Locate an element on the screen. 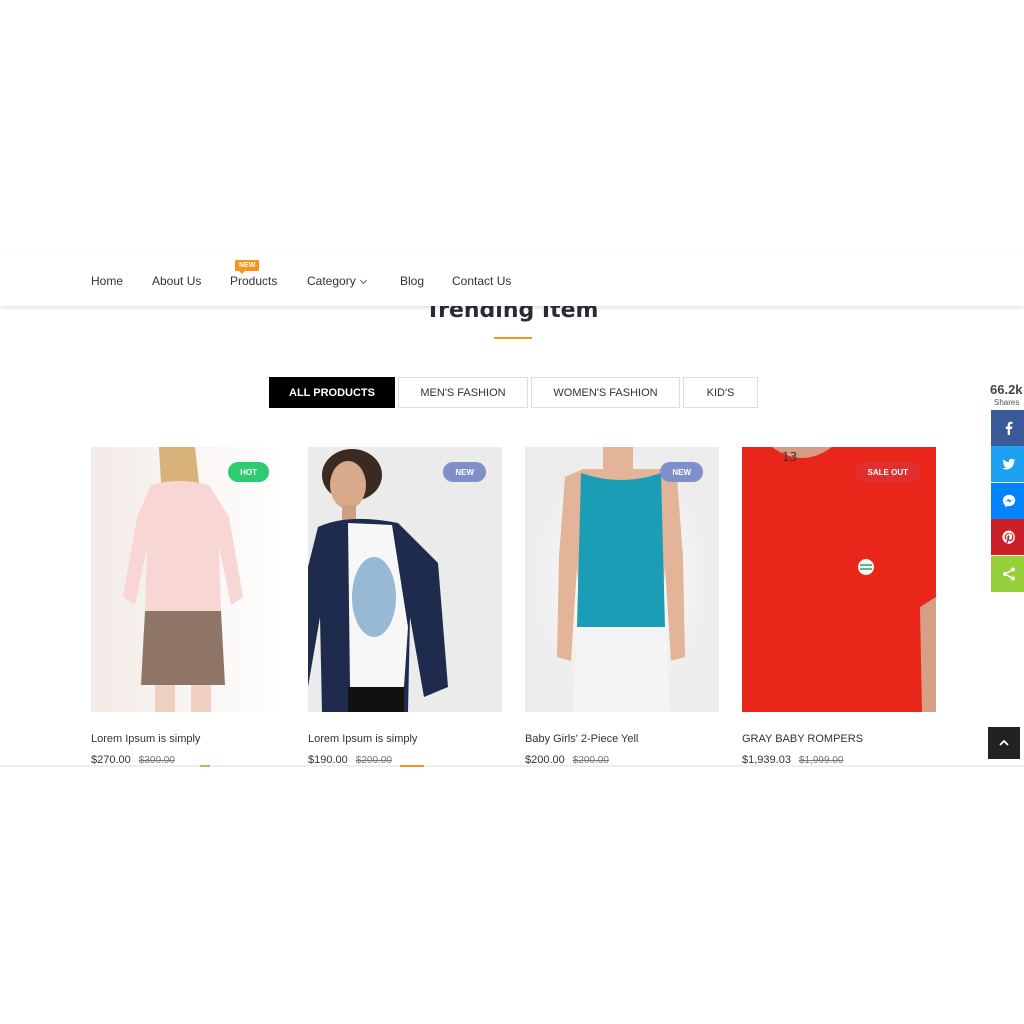  chevron-up-icon is located at coordinates (1004, 742).